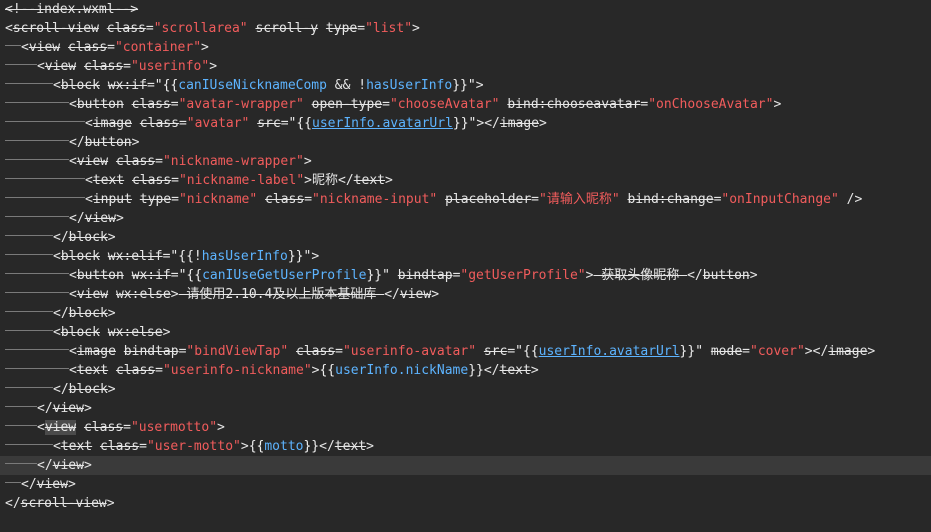 The height and width of the screenshot is (532, 931). I want to click on code-line: <view class="container">, so click(465, 47).